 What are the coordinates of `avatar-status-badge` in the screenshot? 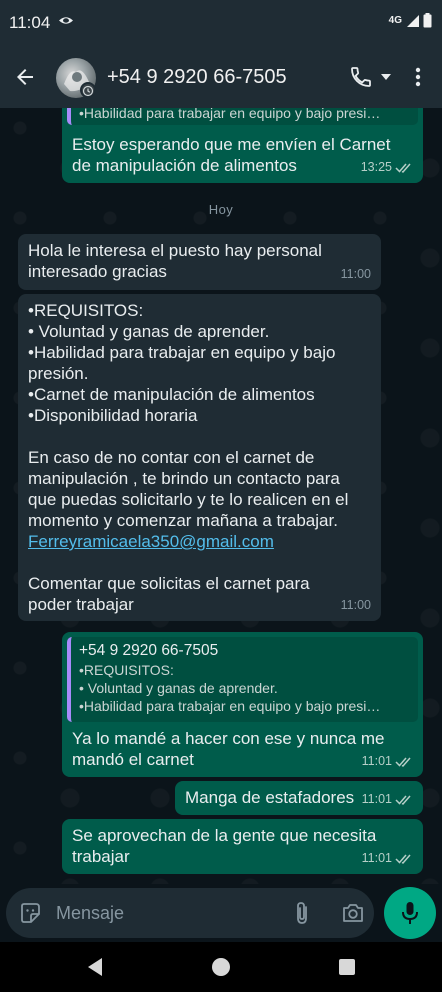 It's located at (88, 90).